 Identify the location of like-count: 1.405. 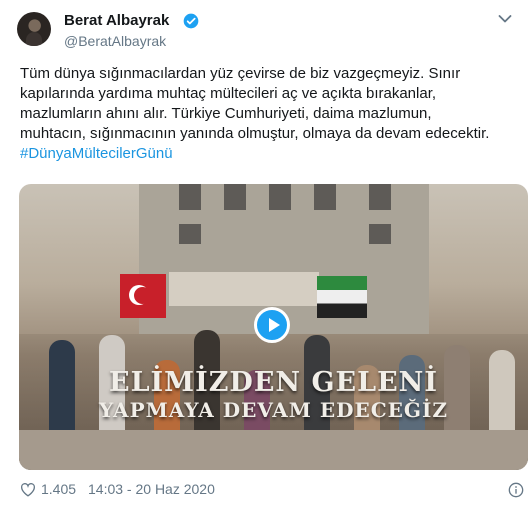
(58, 489).